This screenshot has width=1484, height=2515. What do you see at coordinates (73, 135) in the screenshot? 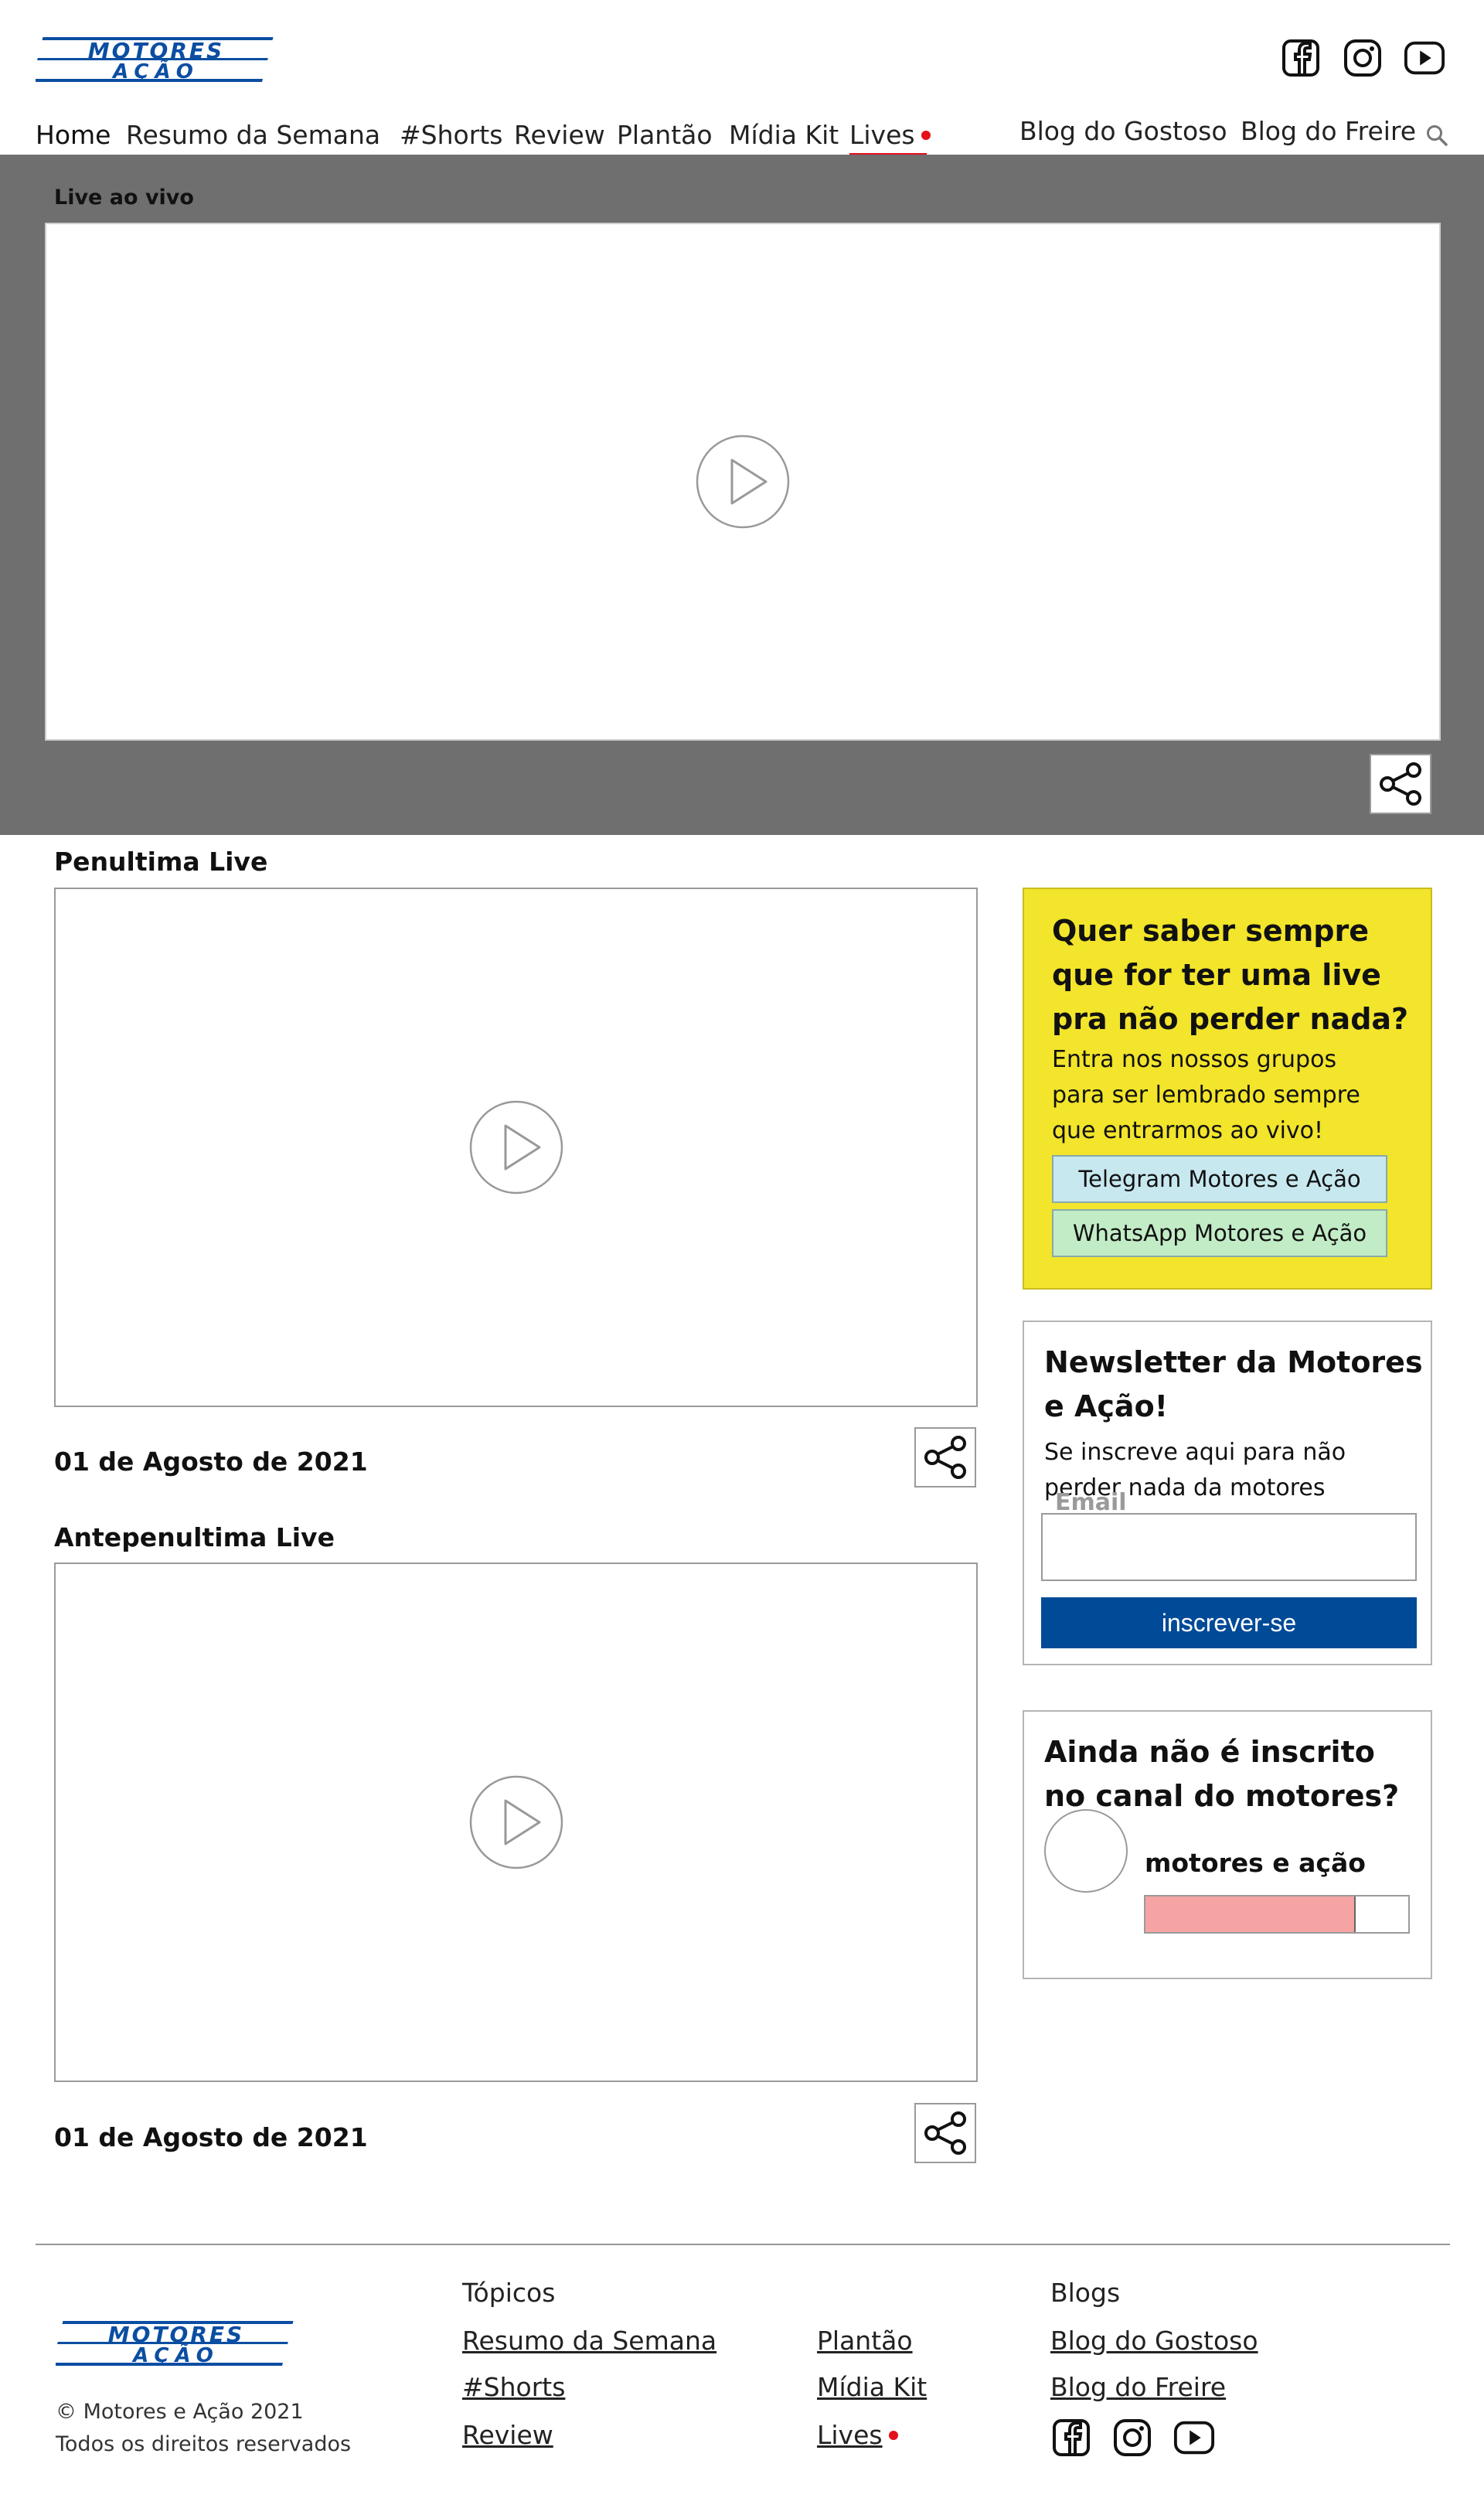
I see `nav-home: Home` at bounding box center [73, 135].